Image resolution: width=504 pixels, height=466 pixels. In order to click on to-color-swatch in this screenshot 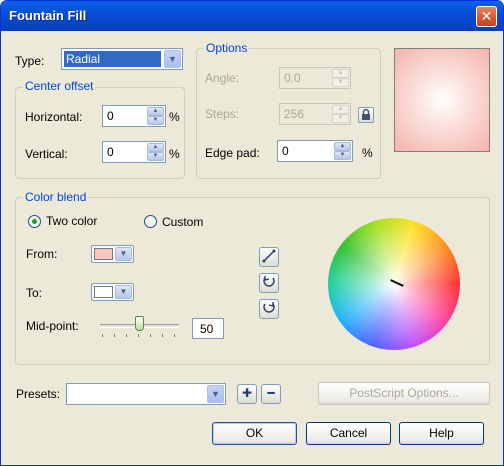, I will do `click(103, 292)`.